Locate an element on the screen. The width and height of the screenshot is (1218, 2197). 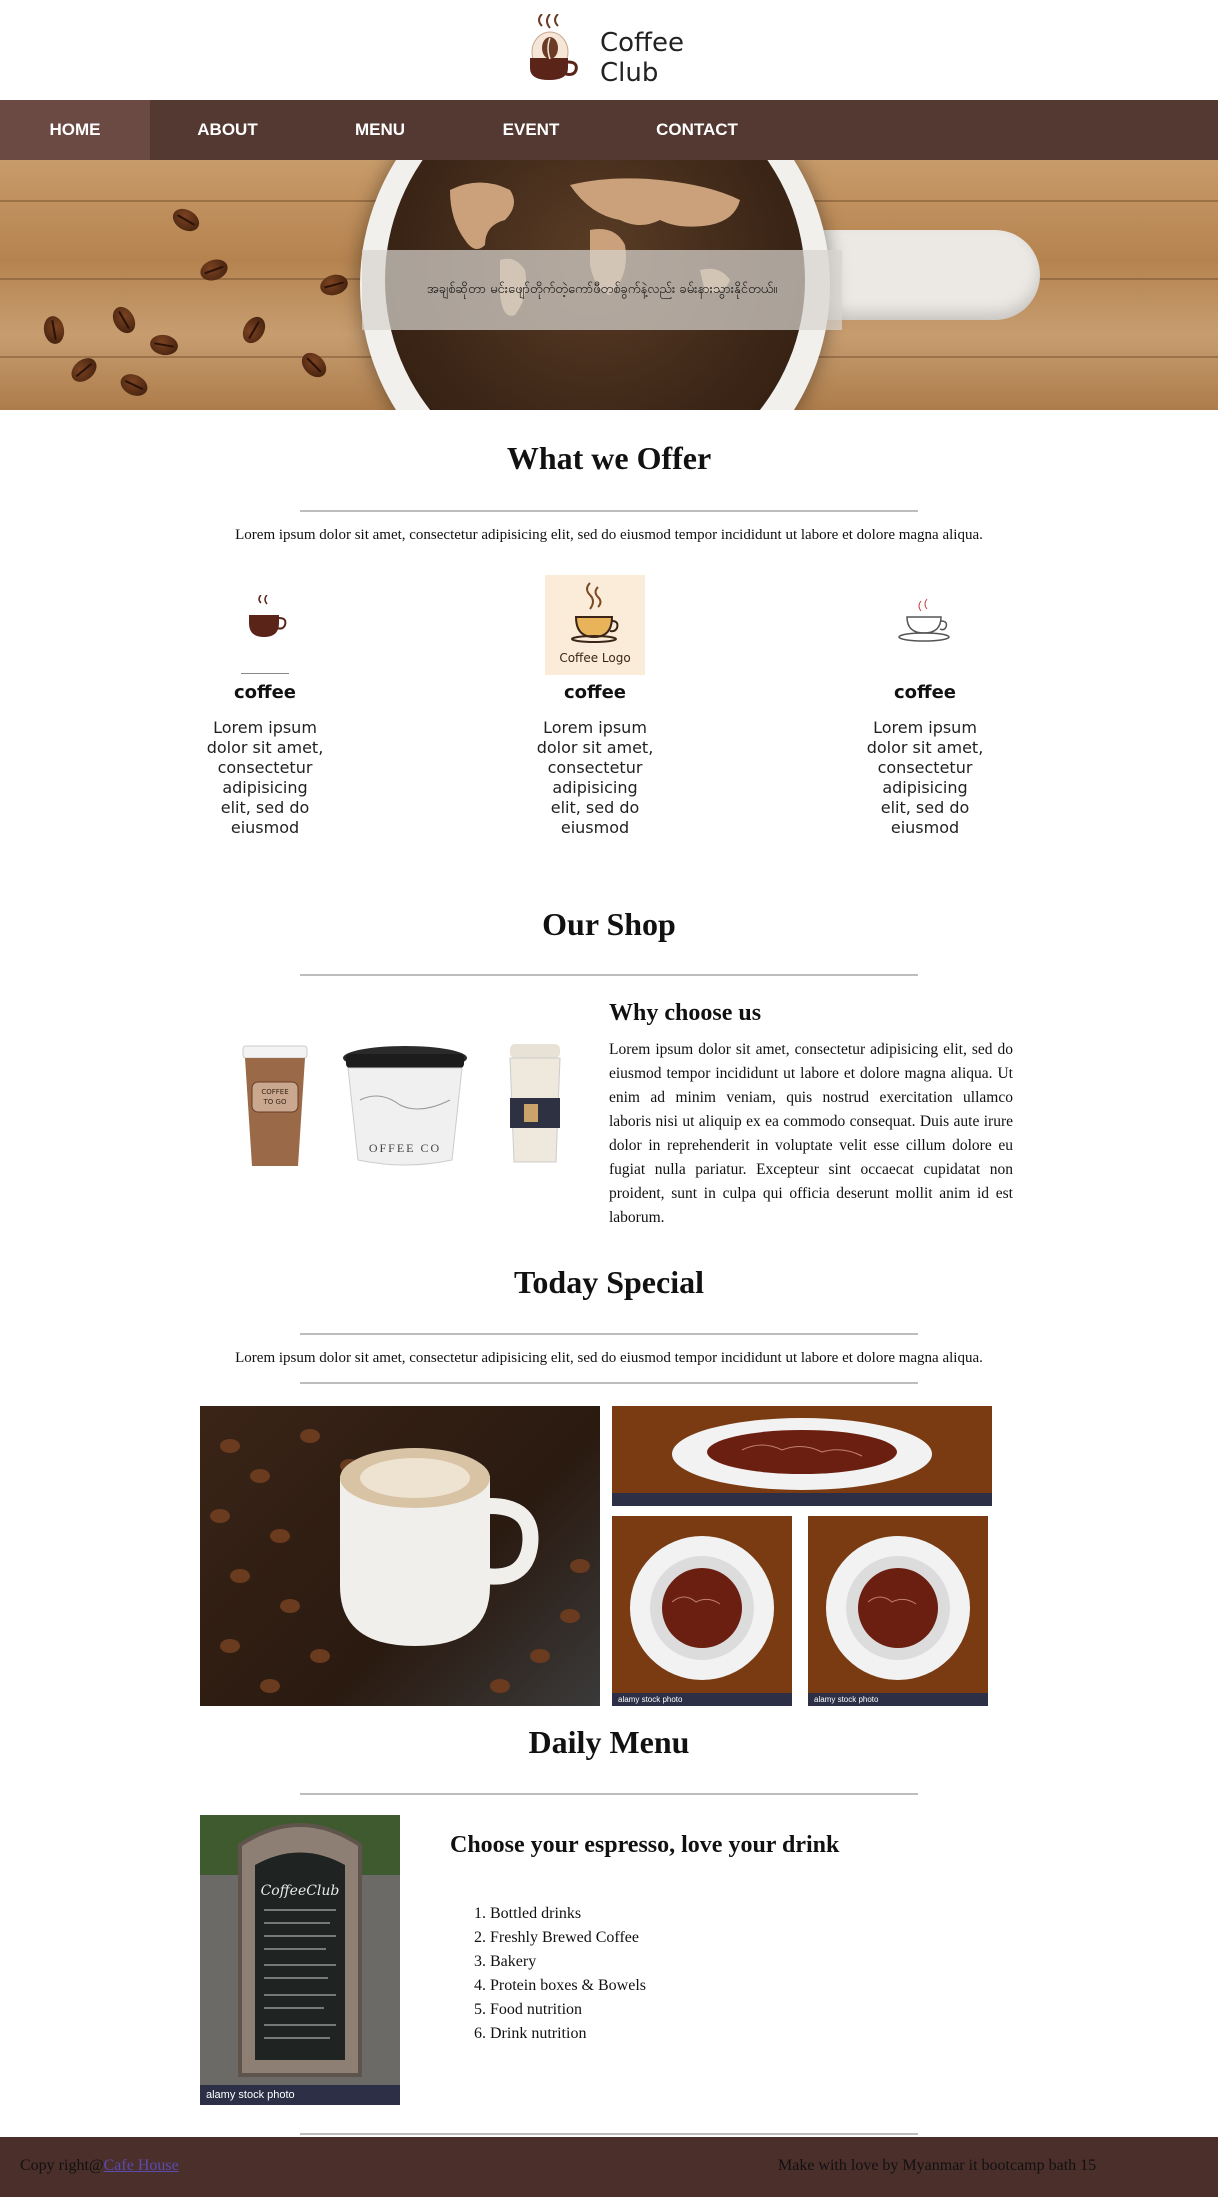
site-header: Coffee Club is located at coordinates (609, 50).